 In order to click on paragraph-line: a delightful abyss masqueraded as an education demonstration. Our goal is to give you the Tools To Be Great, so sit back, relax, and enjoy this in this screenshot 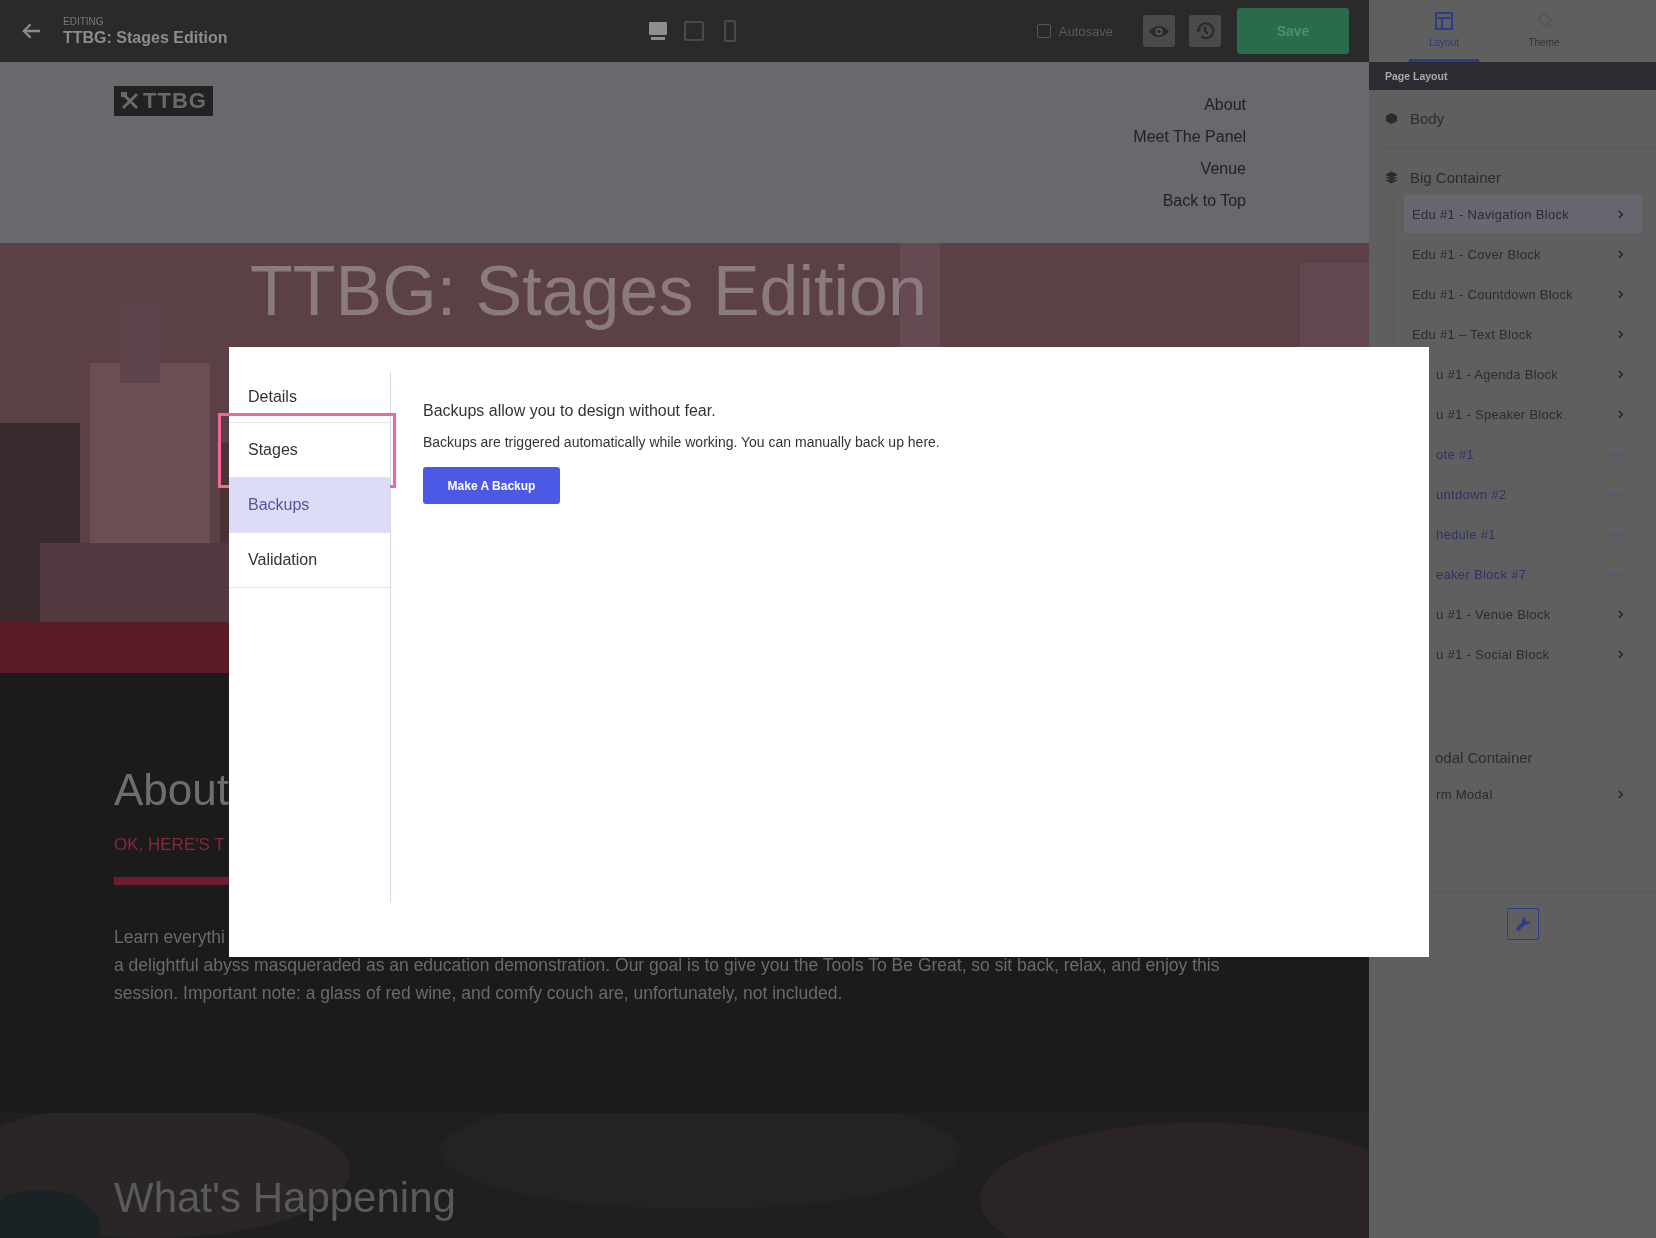, I will do `click(667, 965)`.